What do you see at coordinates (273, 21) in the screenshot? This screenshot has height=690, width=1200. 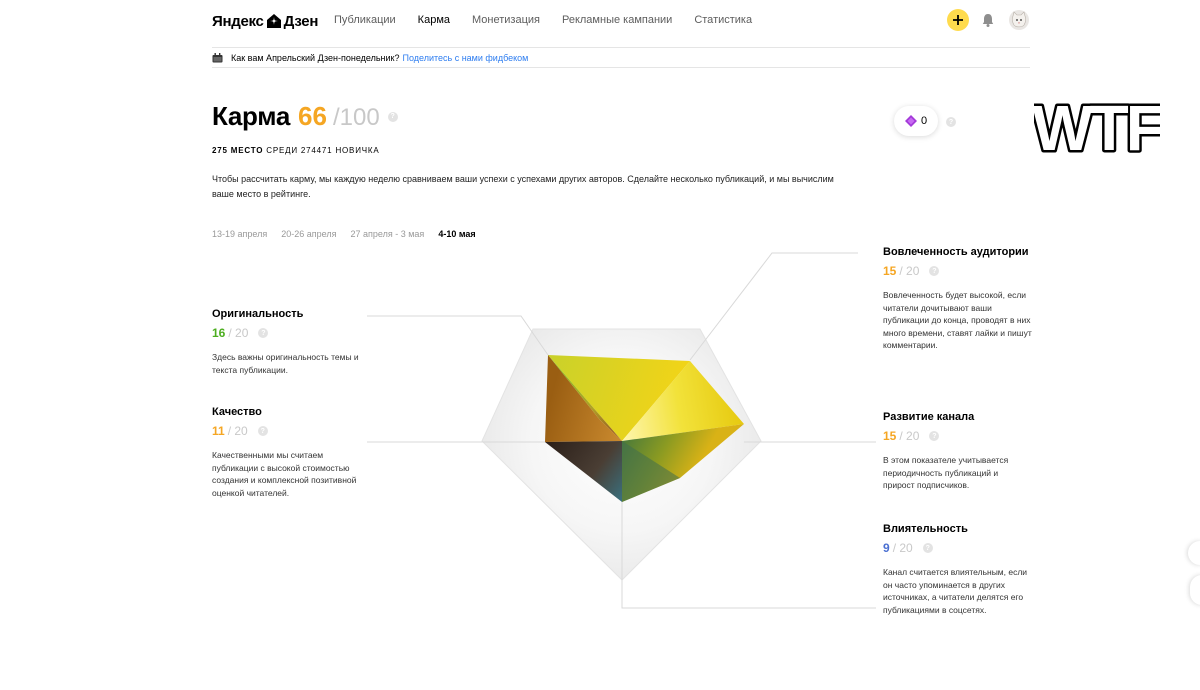 I see `zen-logo-icon` at bounding box center [273, 21].